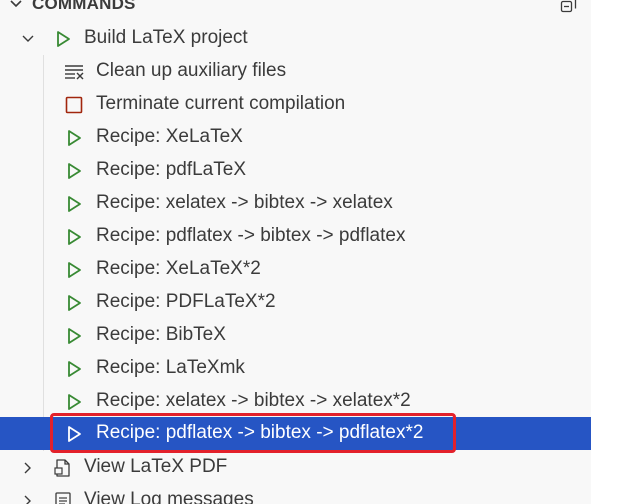 Image resolution: width=619 pixels, height=504 pixels. What do you see at coordinates (295, 38) in the screenshot?
I see `tree-item-build-latex-project: Build LaTeX project` at bounding box center [295, 38].